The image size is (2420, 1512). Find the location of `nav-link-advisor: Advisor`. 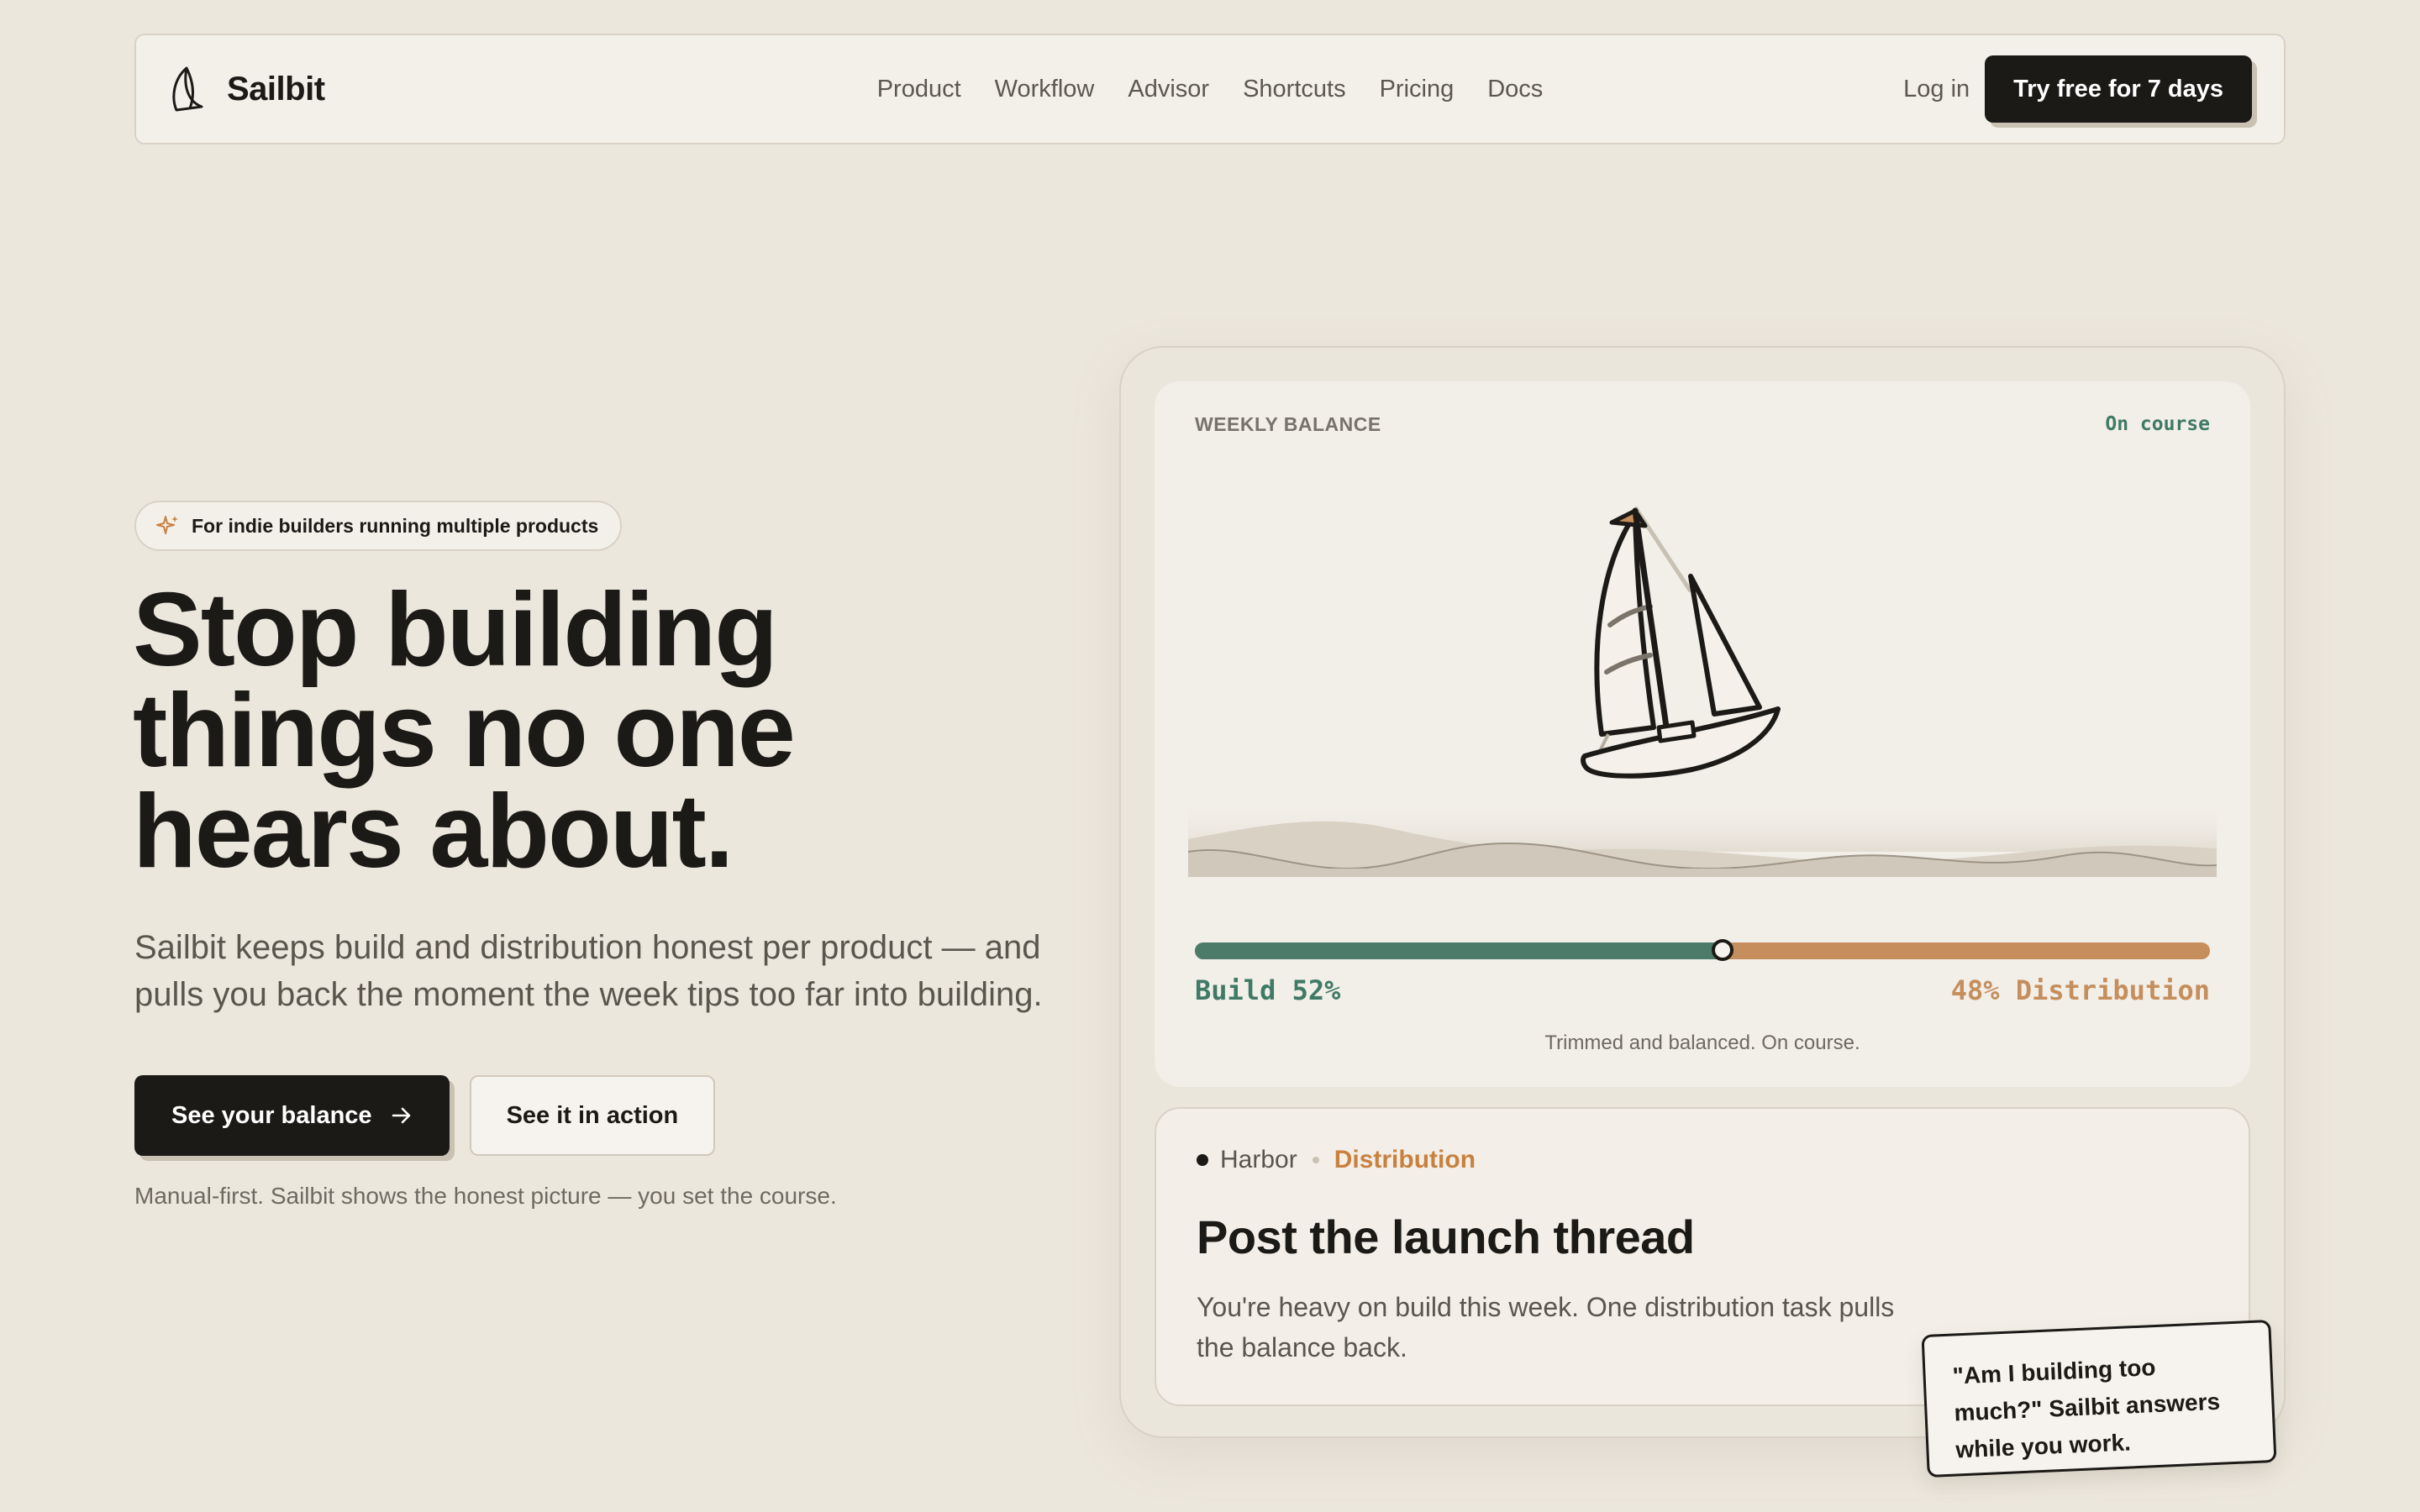

nav-link-advisor: Advisor is located at coordinates (1168, 89).